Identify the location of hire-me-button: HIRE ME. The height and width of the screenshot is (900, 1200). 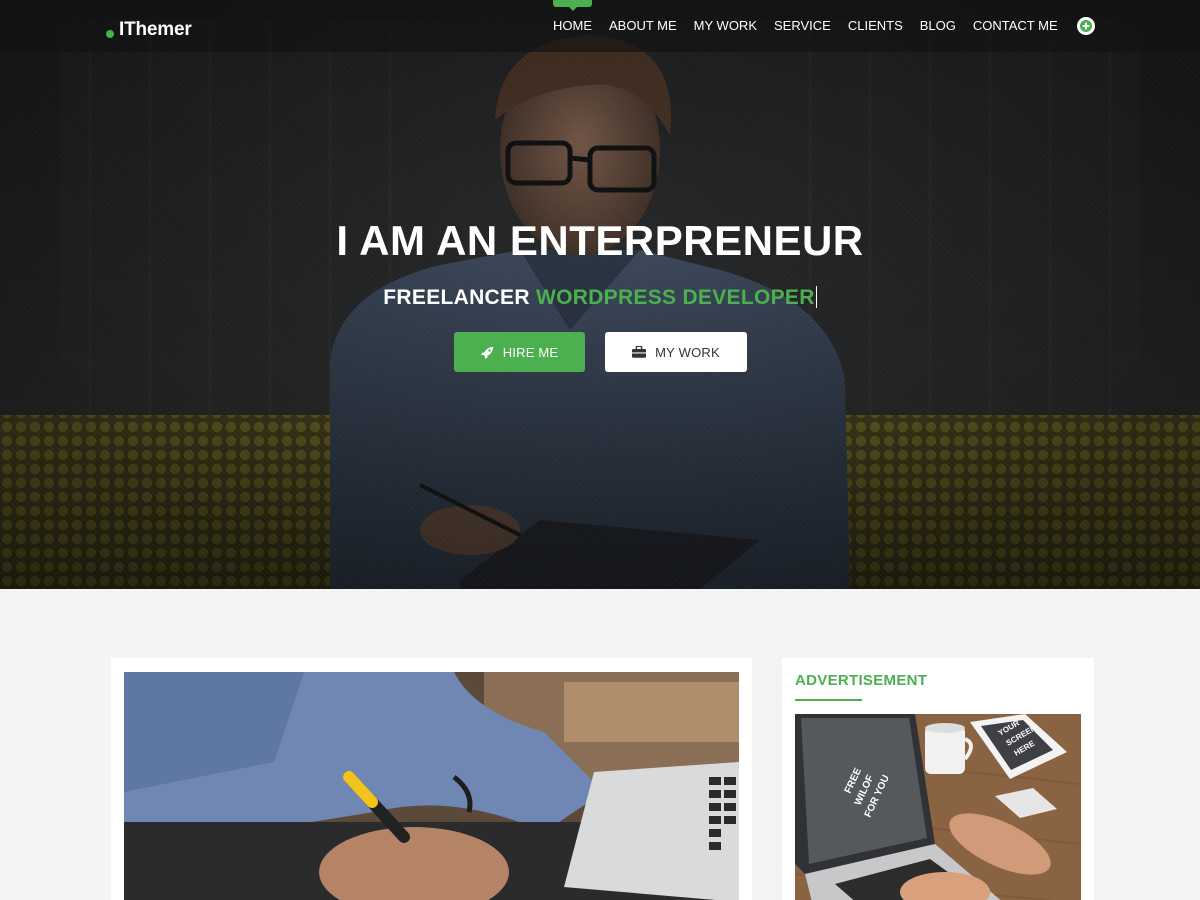
(519, 352).